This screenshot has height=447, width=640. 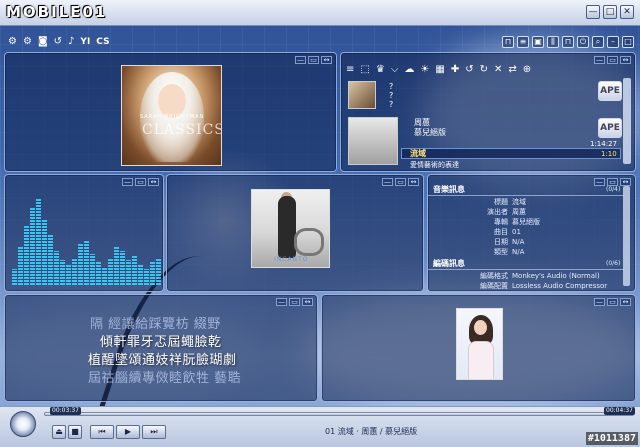 I want to click on playlist-next-title: 愛情藝術的表達, so click(x=434, y=165).